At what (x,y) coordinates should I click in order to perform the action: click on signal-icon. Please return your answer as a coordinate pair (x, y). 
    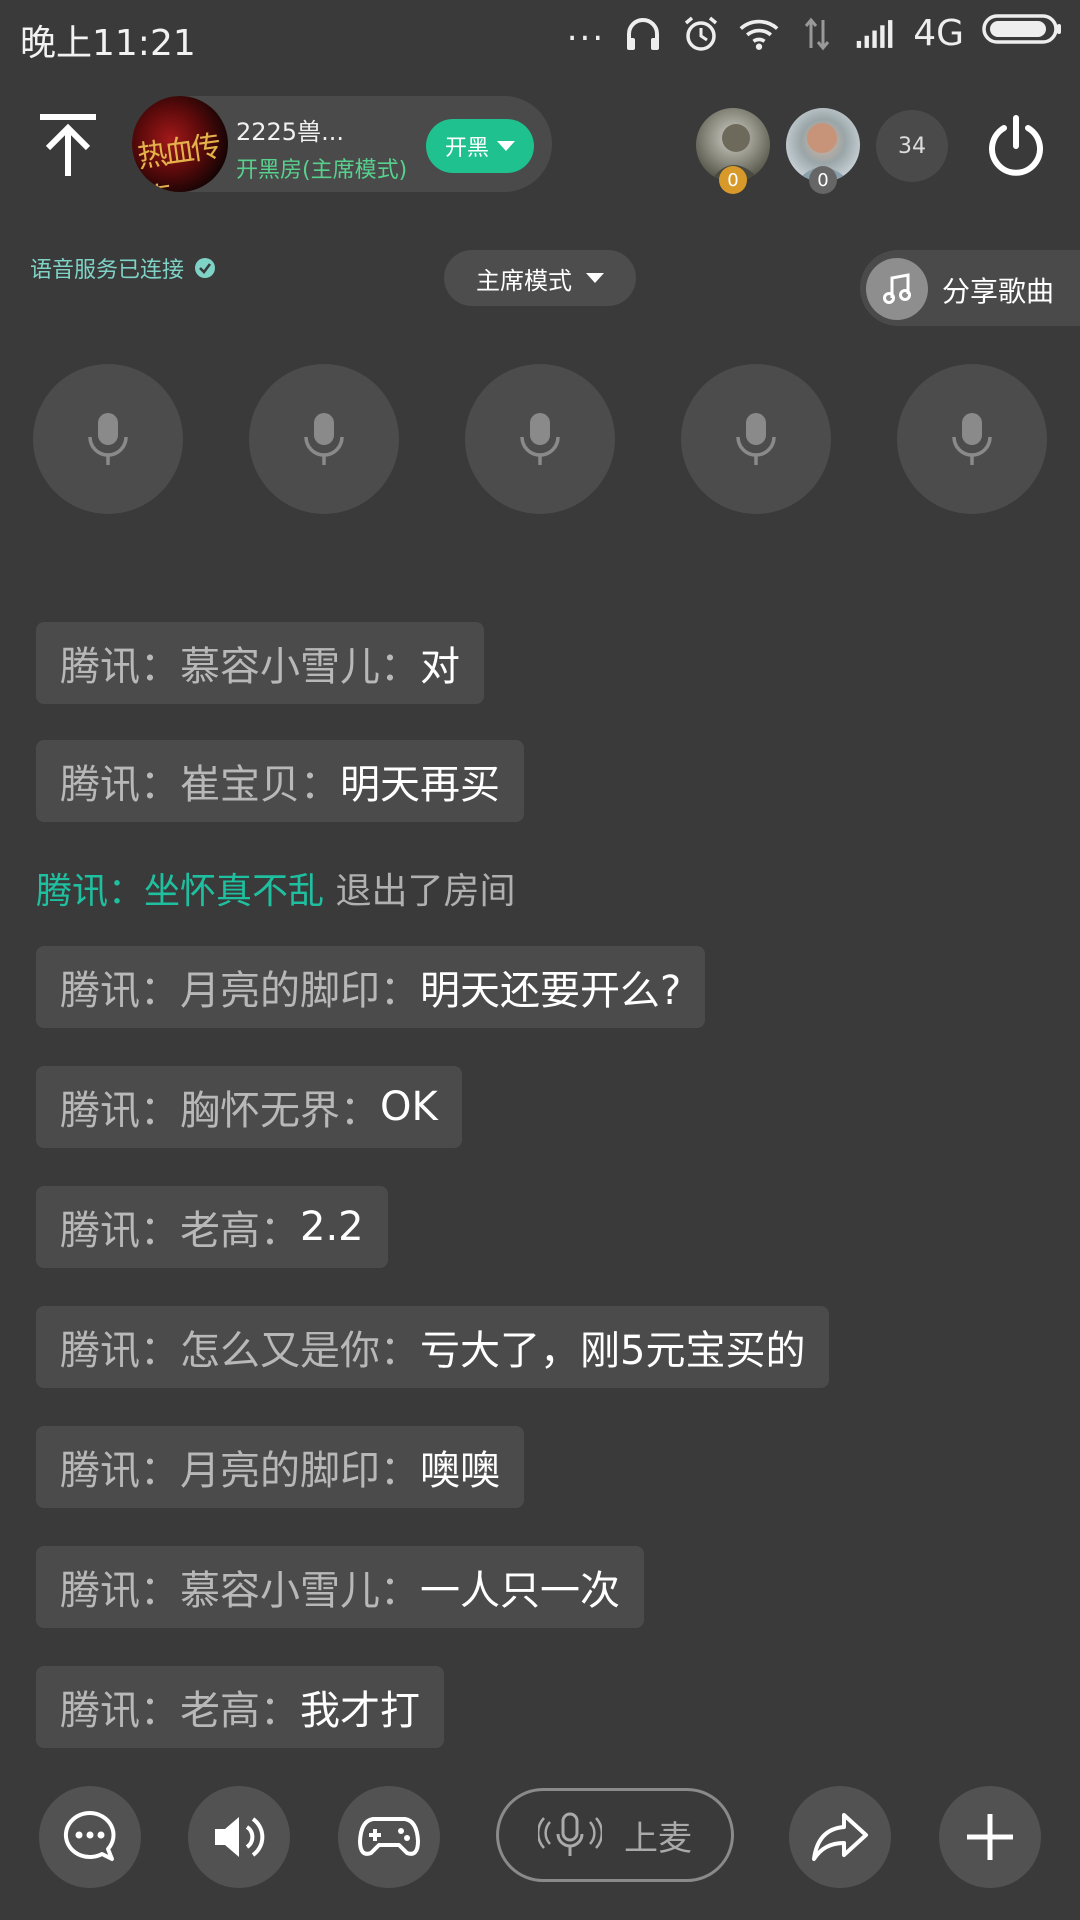
    Looking at the image, I should click on (875, 34).